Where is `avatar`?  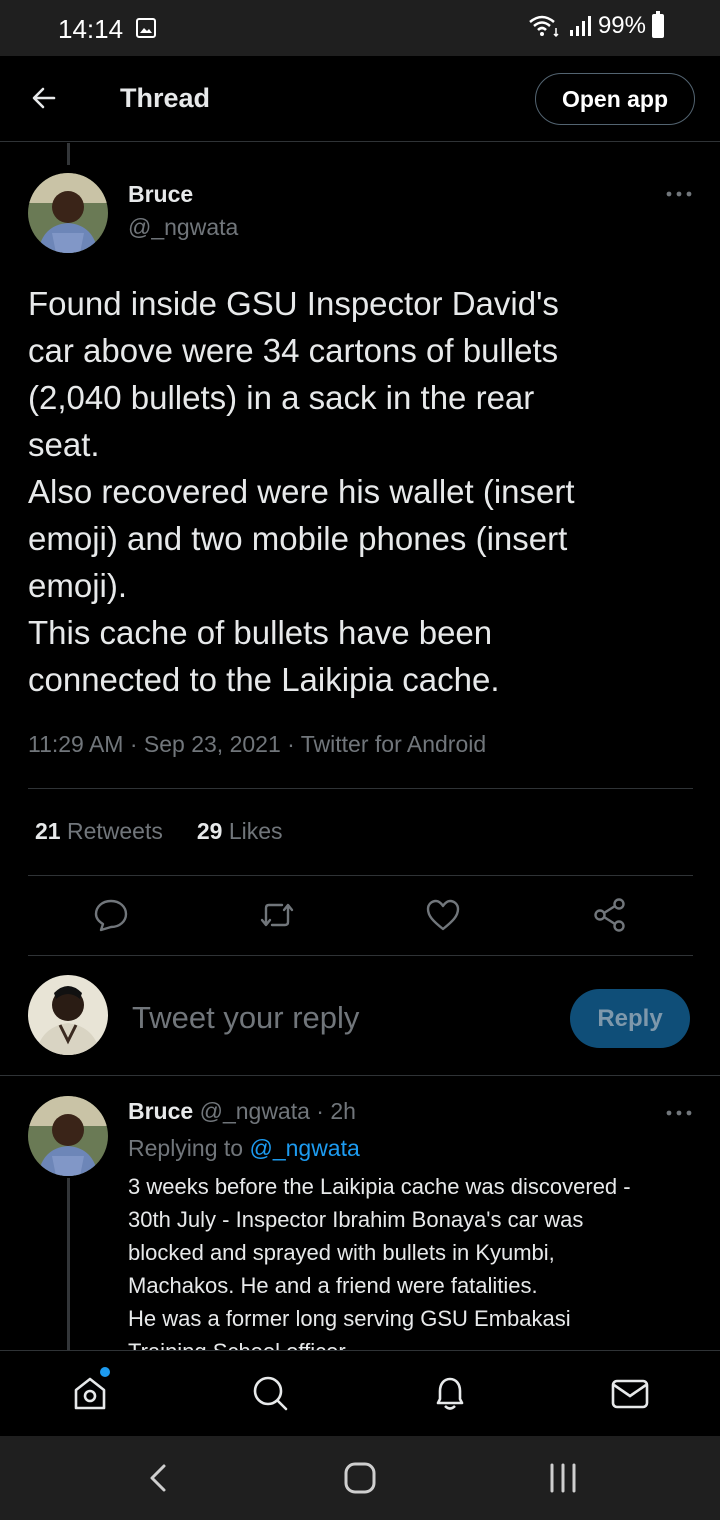
avatar is located at coordinates (68, 213).